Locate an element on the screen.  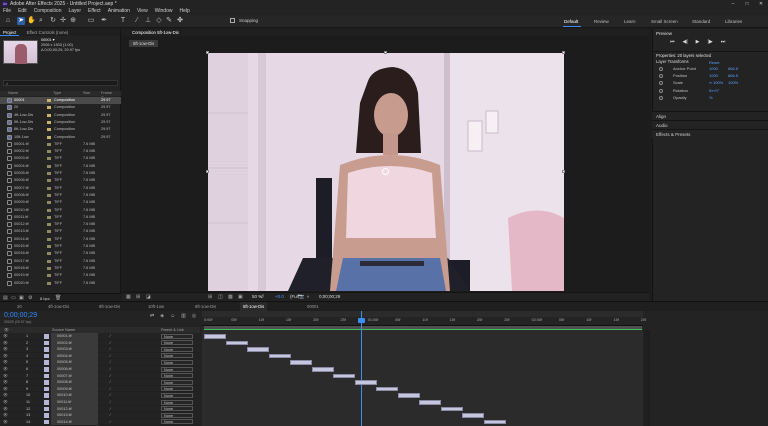
tab-composition: Composition 5ft-1ow-Dis is located at coordinates (155, 32).